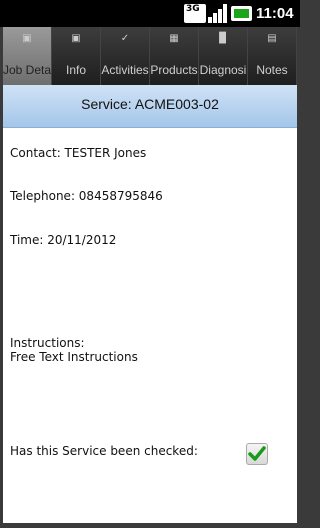  Describe the element at coordinates (272, 56) in the screenshot. I see `tab-notes: ▤ Notes` at that location.